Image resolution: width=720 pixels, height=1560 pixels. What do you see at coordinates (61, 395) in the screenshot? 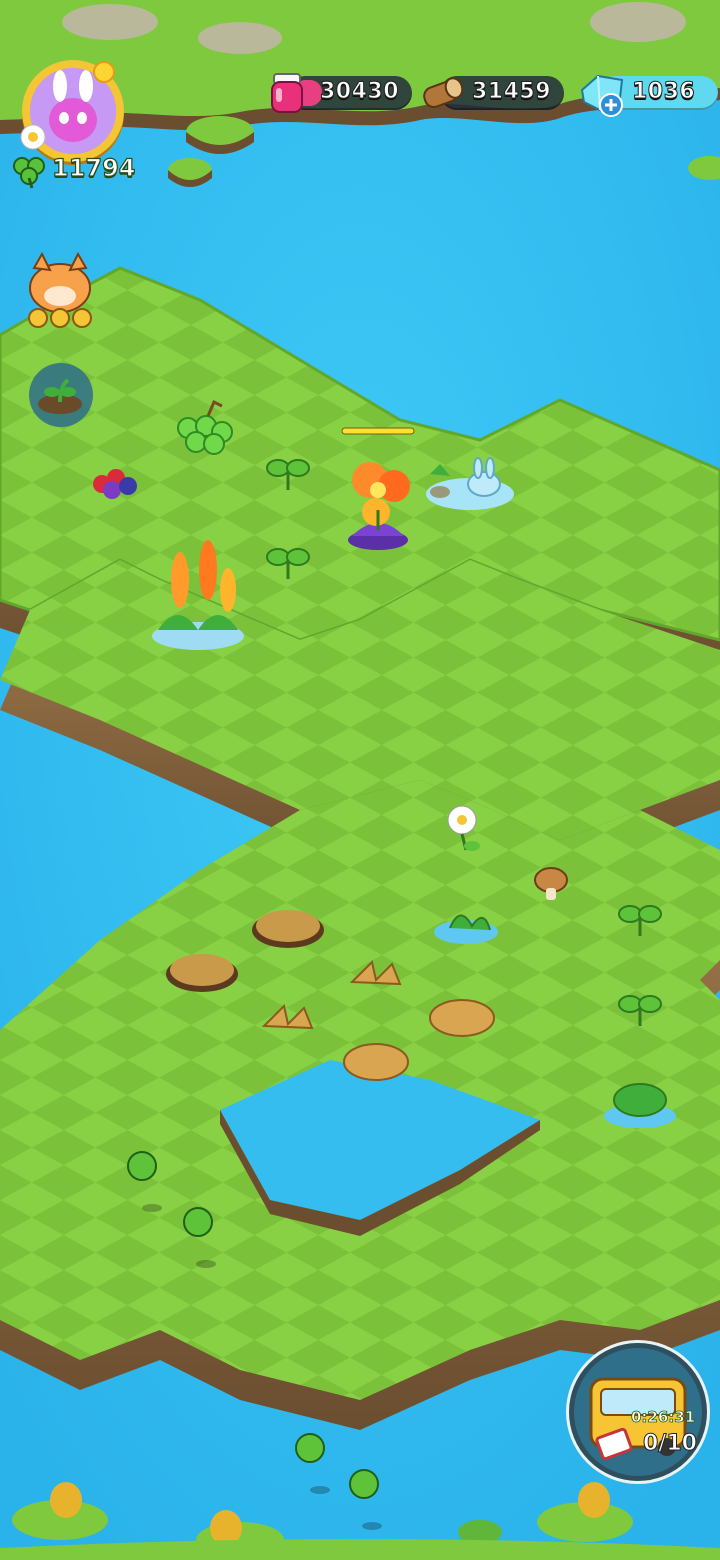
I see `sprout-icon` at bounding box center [61, 395].